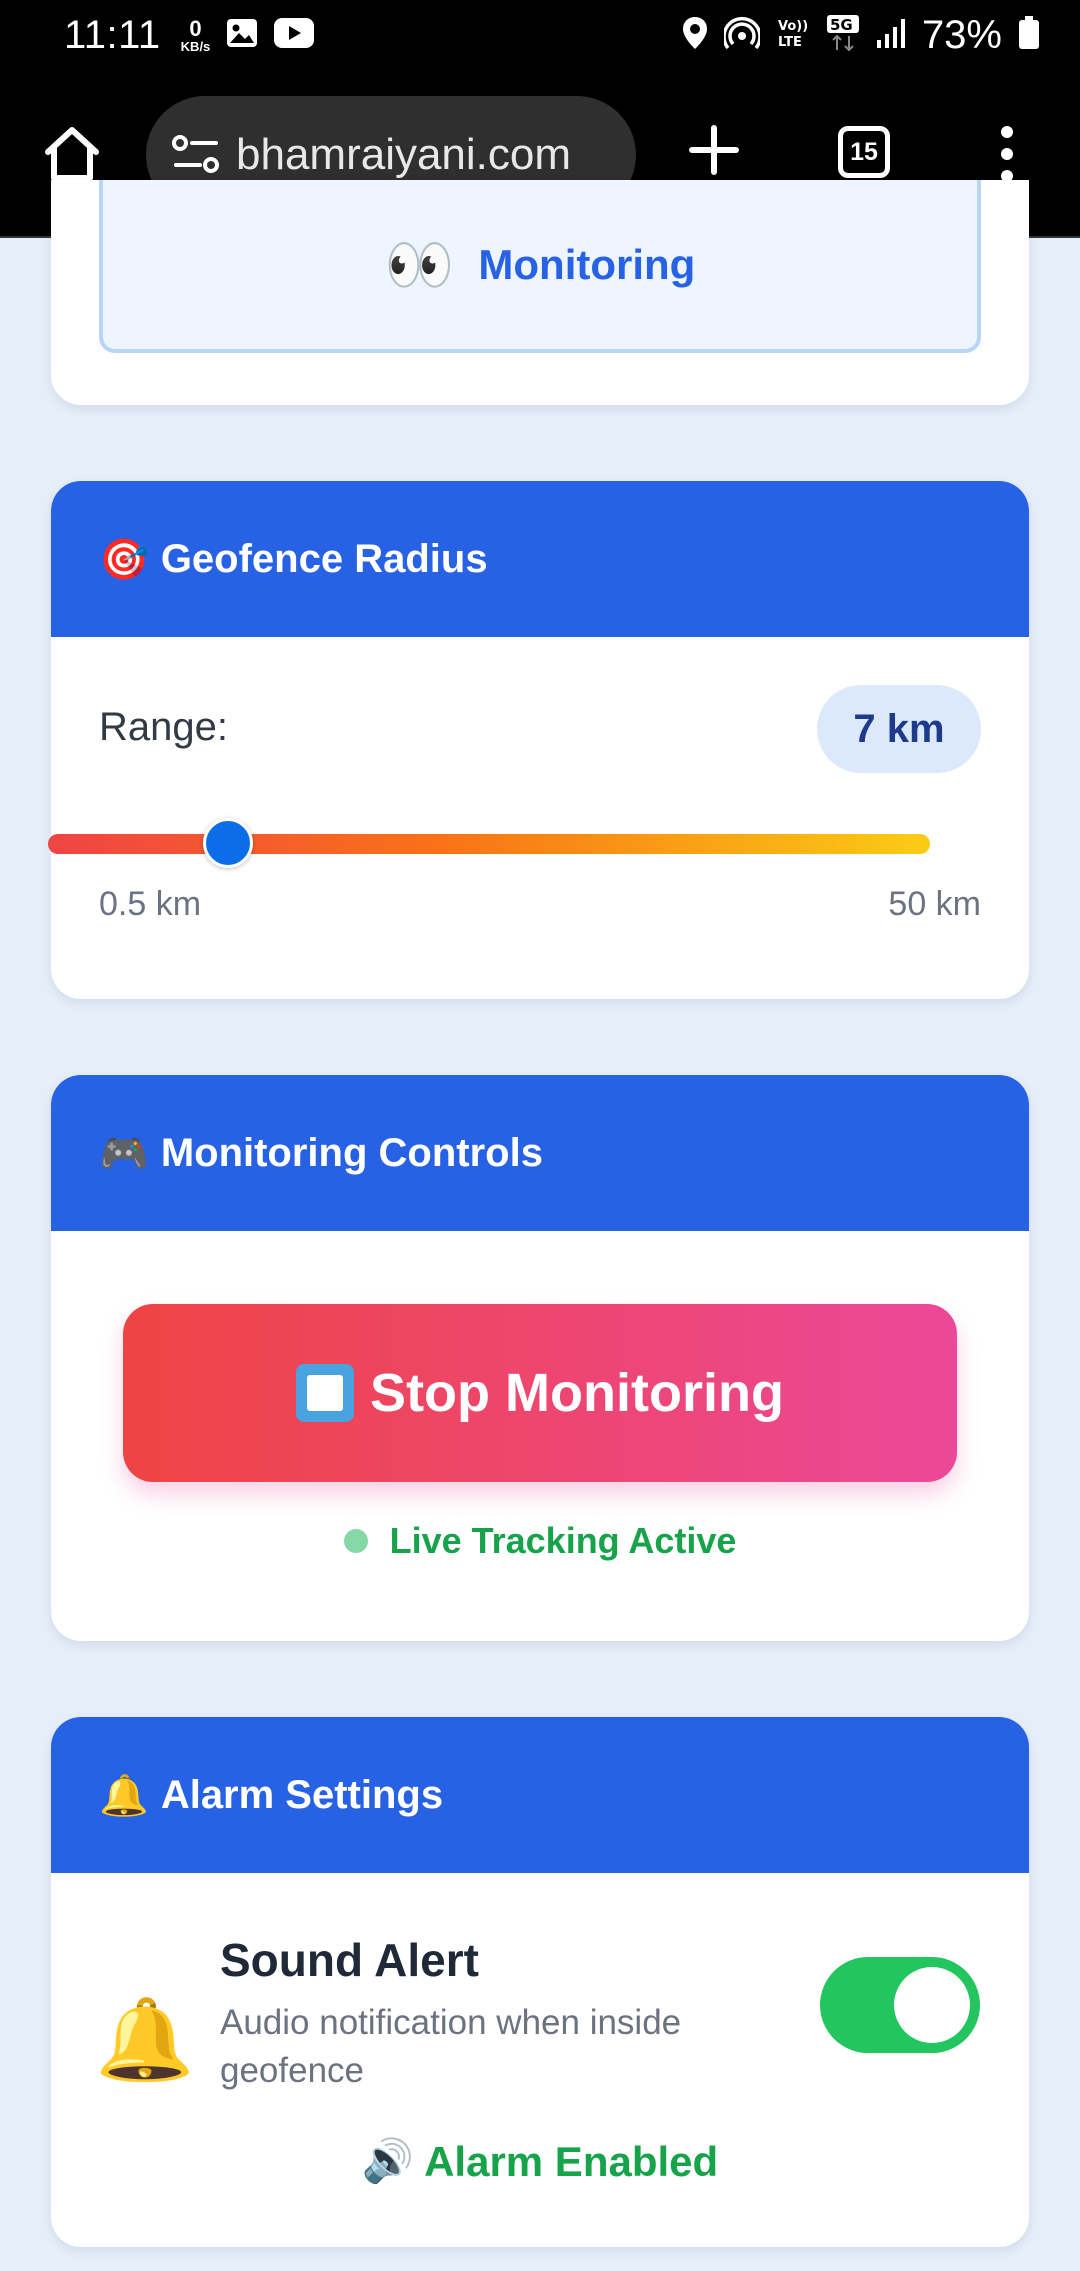  I want to click on hotspot-icon, so click(742, 35).